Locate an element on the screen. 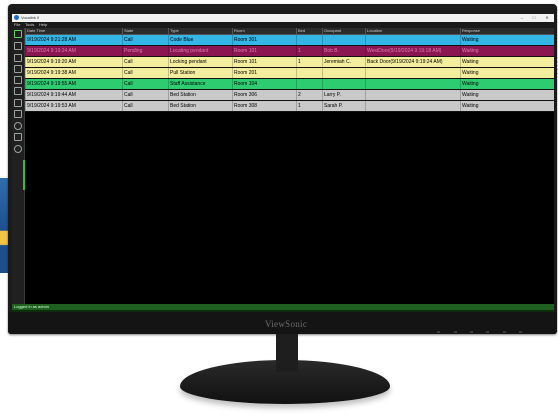 Image resolution: width=558 pixels, height=415 pixels. cell-occupant: Bob B. is located at coordinates (343, 51).